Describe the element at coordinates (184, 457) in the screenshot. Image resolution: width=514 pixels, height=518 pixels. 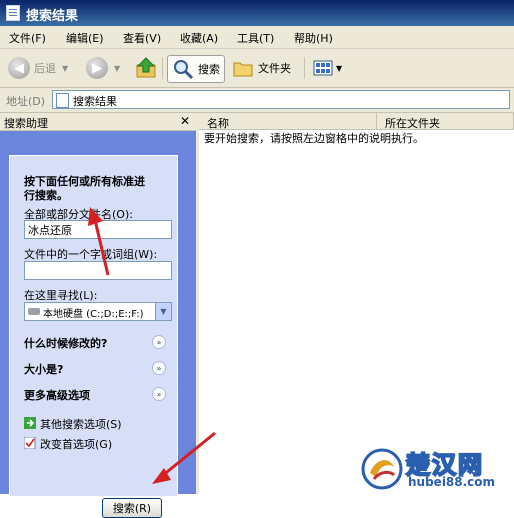
I see `annotation-arrow-to-search-button` at that location.